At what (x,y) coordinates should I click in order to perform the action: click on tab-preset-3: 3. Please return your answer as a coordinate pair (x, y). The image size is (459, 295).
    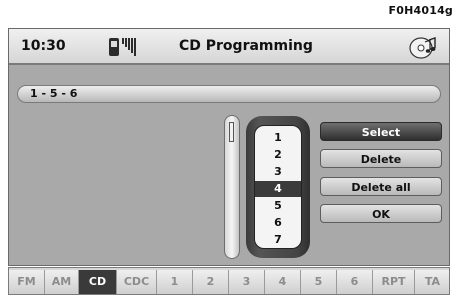
    Looking at the image, I should click on (247, 282).